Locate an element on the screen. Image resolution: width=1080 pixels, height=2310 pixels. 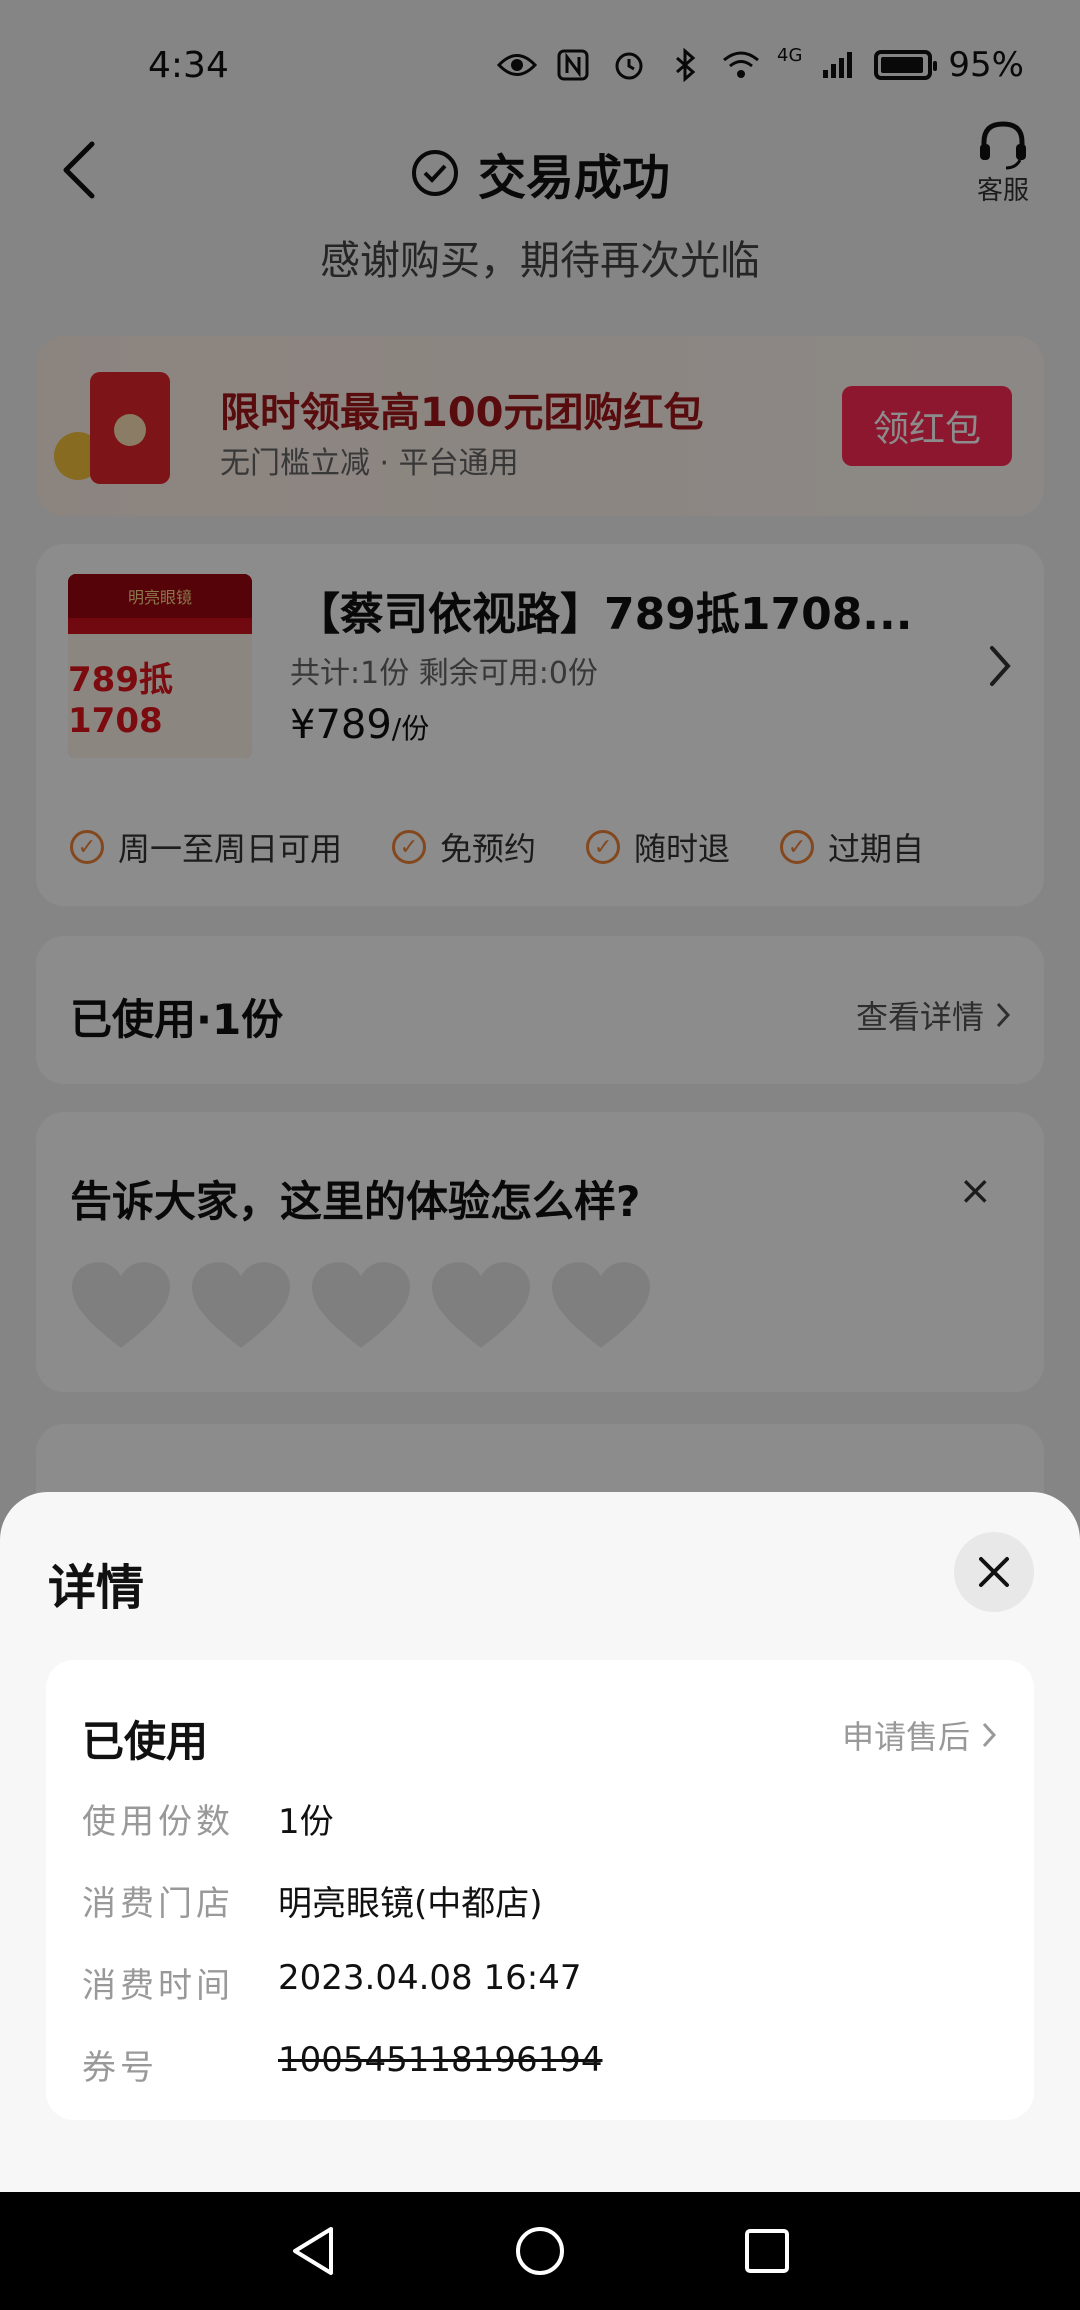
system-nav-bar is located at coordinates (540, 2251).